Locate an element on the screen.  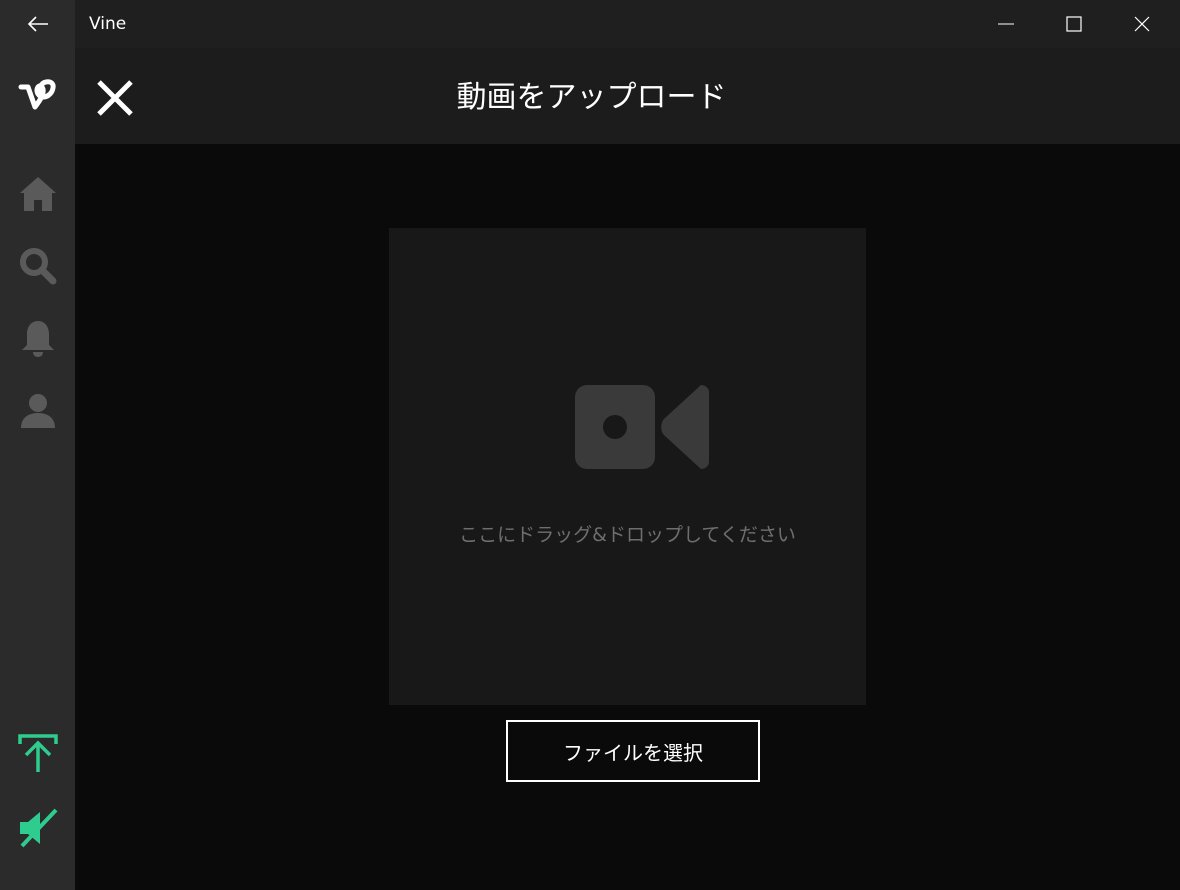
page-header: 動画をアップロード is located at coordinates (627, 96).